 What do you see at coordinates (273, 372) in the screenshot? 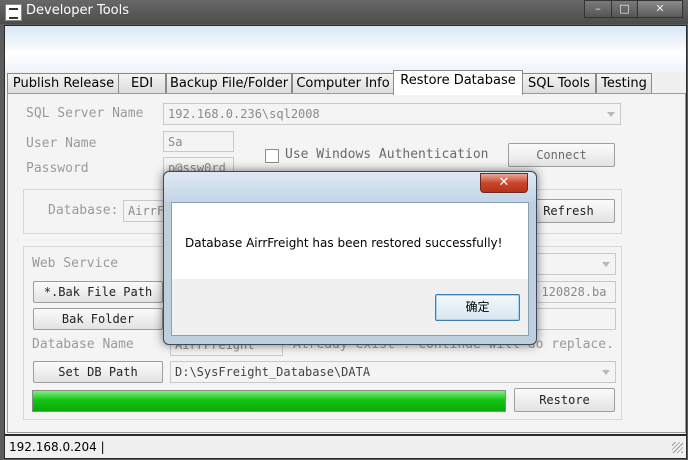
I see `db-path-value: D:\SysFreight_Database\DATA` at bounding box center [273, 372].